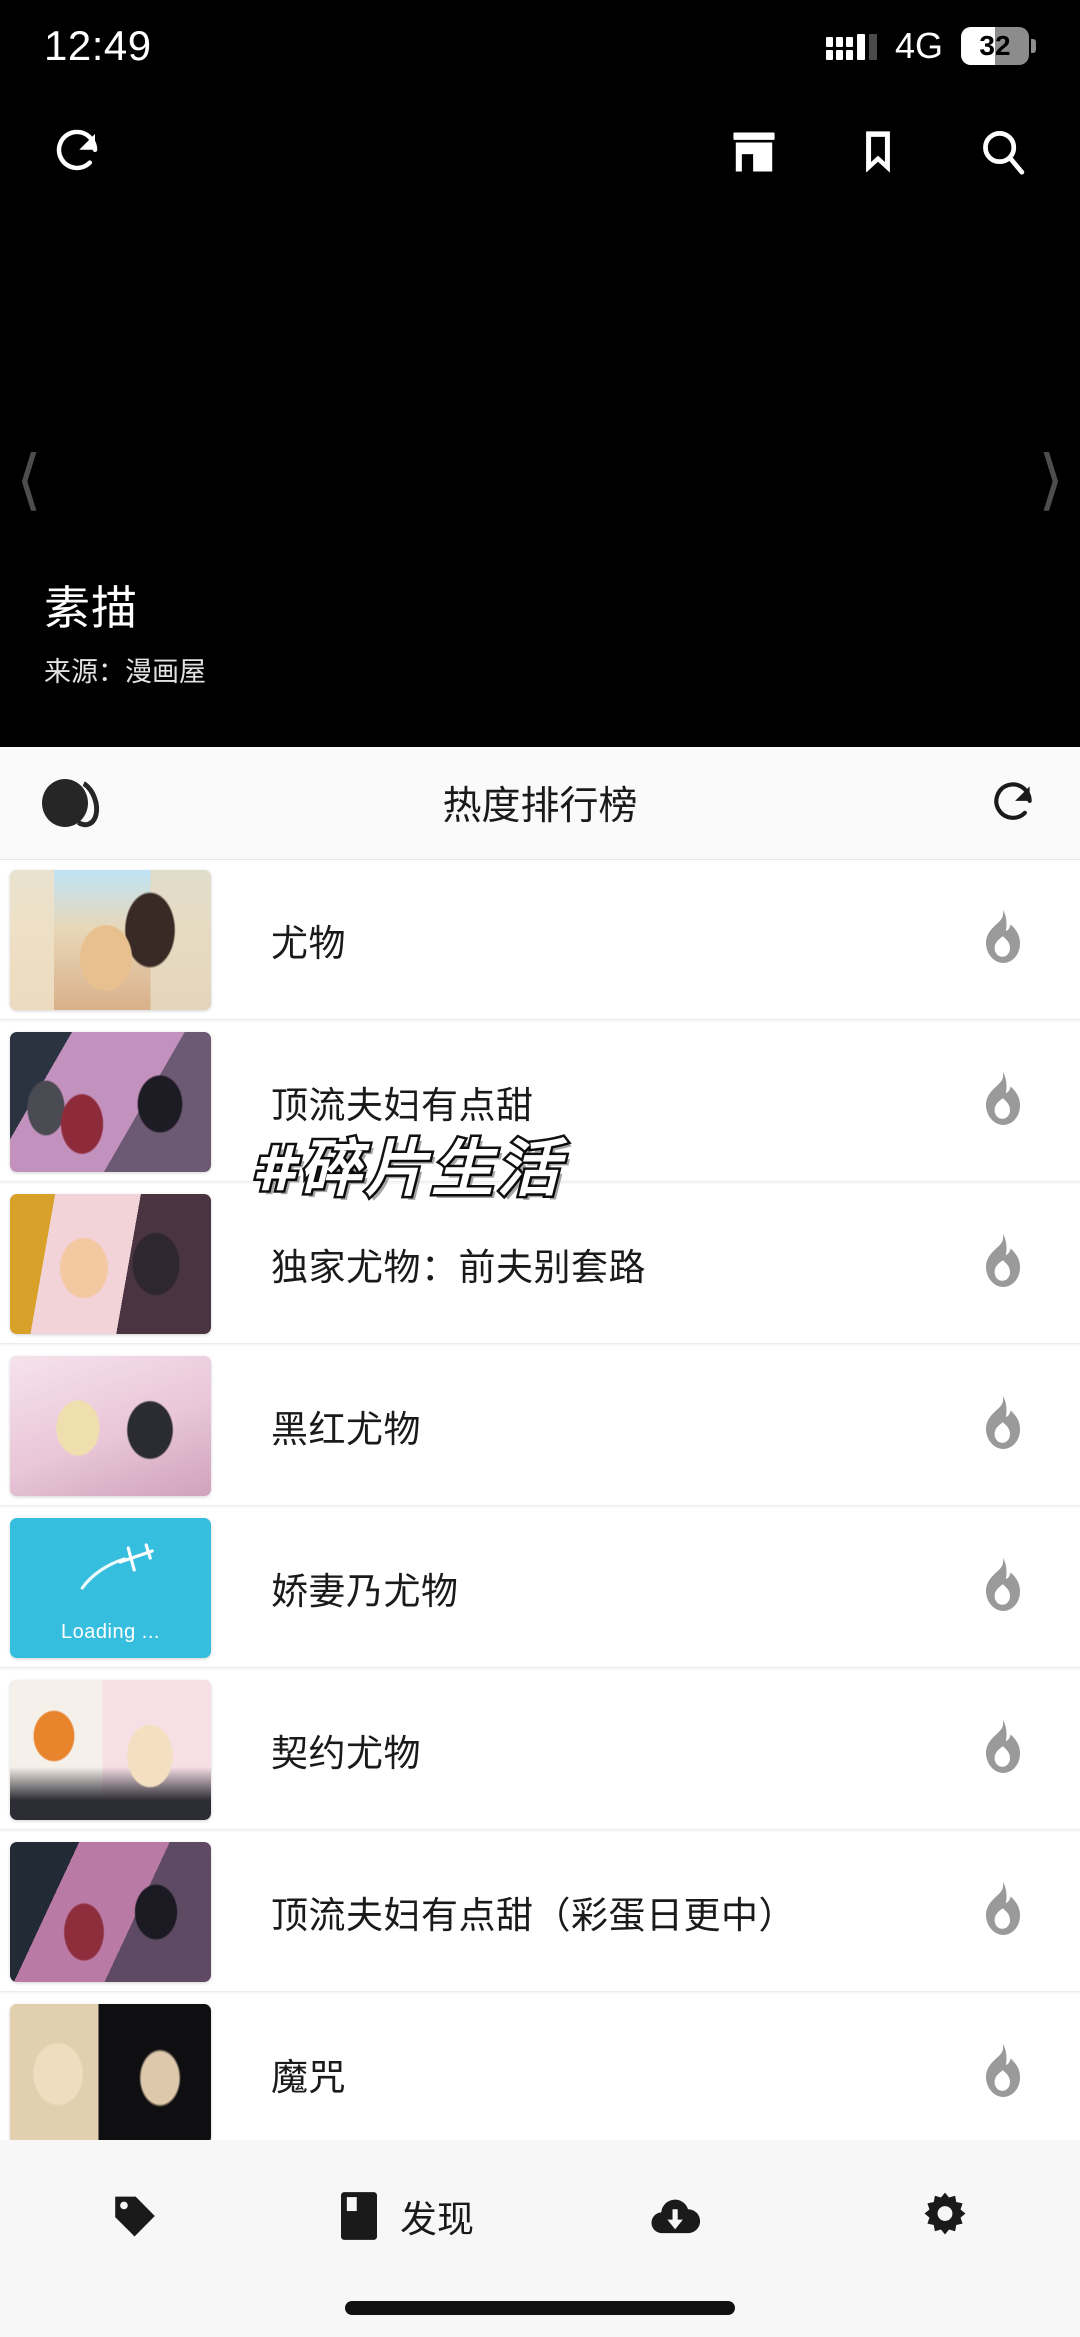 This screenshot has height=2337, width=1080. Describe the element at coordinates (1003, 152) in the screenshot. I see `search-icon` at that location.